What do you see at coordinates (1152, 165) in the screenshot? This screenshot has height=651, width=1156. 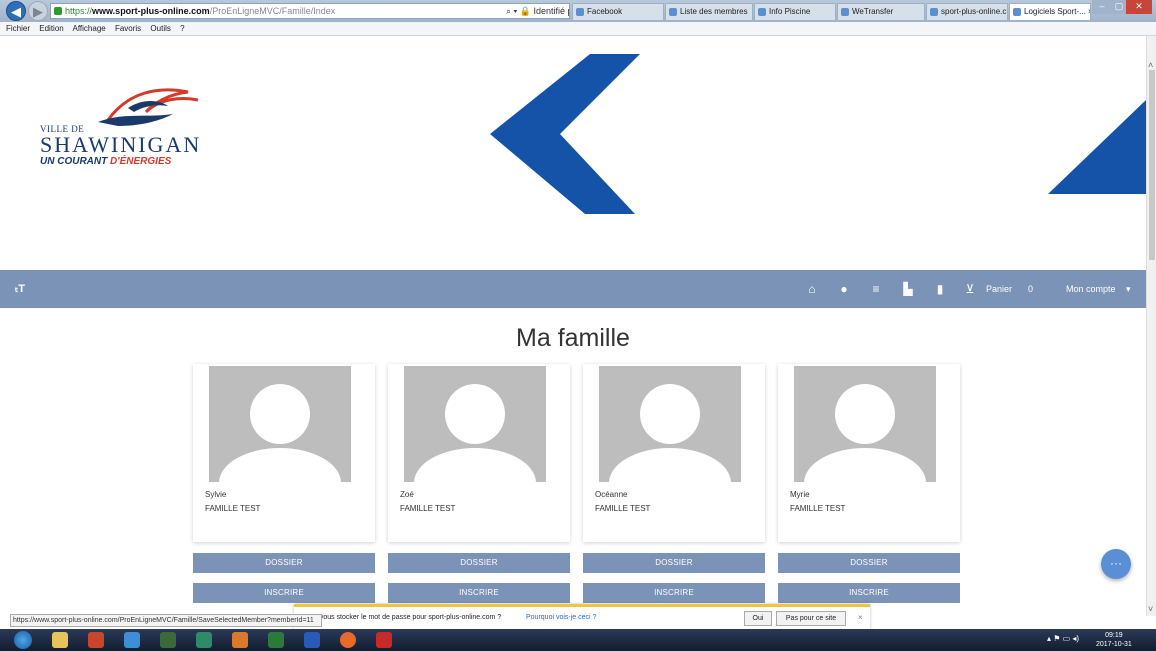 I see `scroll-thumb` at bounding box center [1152, 165].